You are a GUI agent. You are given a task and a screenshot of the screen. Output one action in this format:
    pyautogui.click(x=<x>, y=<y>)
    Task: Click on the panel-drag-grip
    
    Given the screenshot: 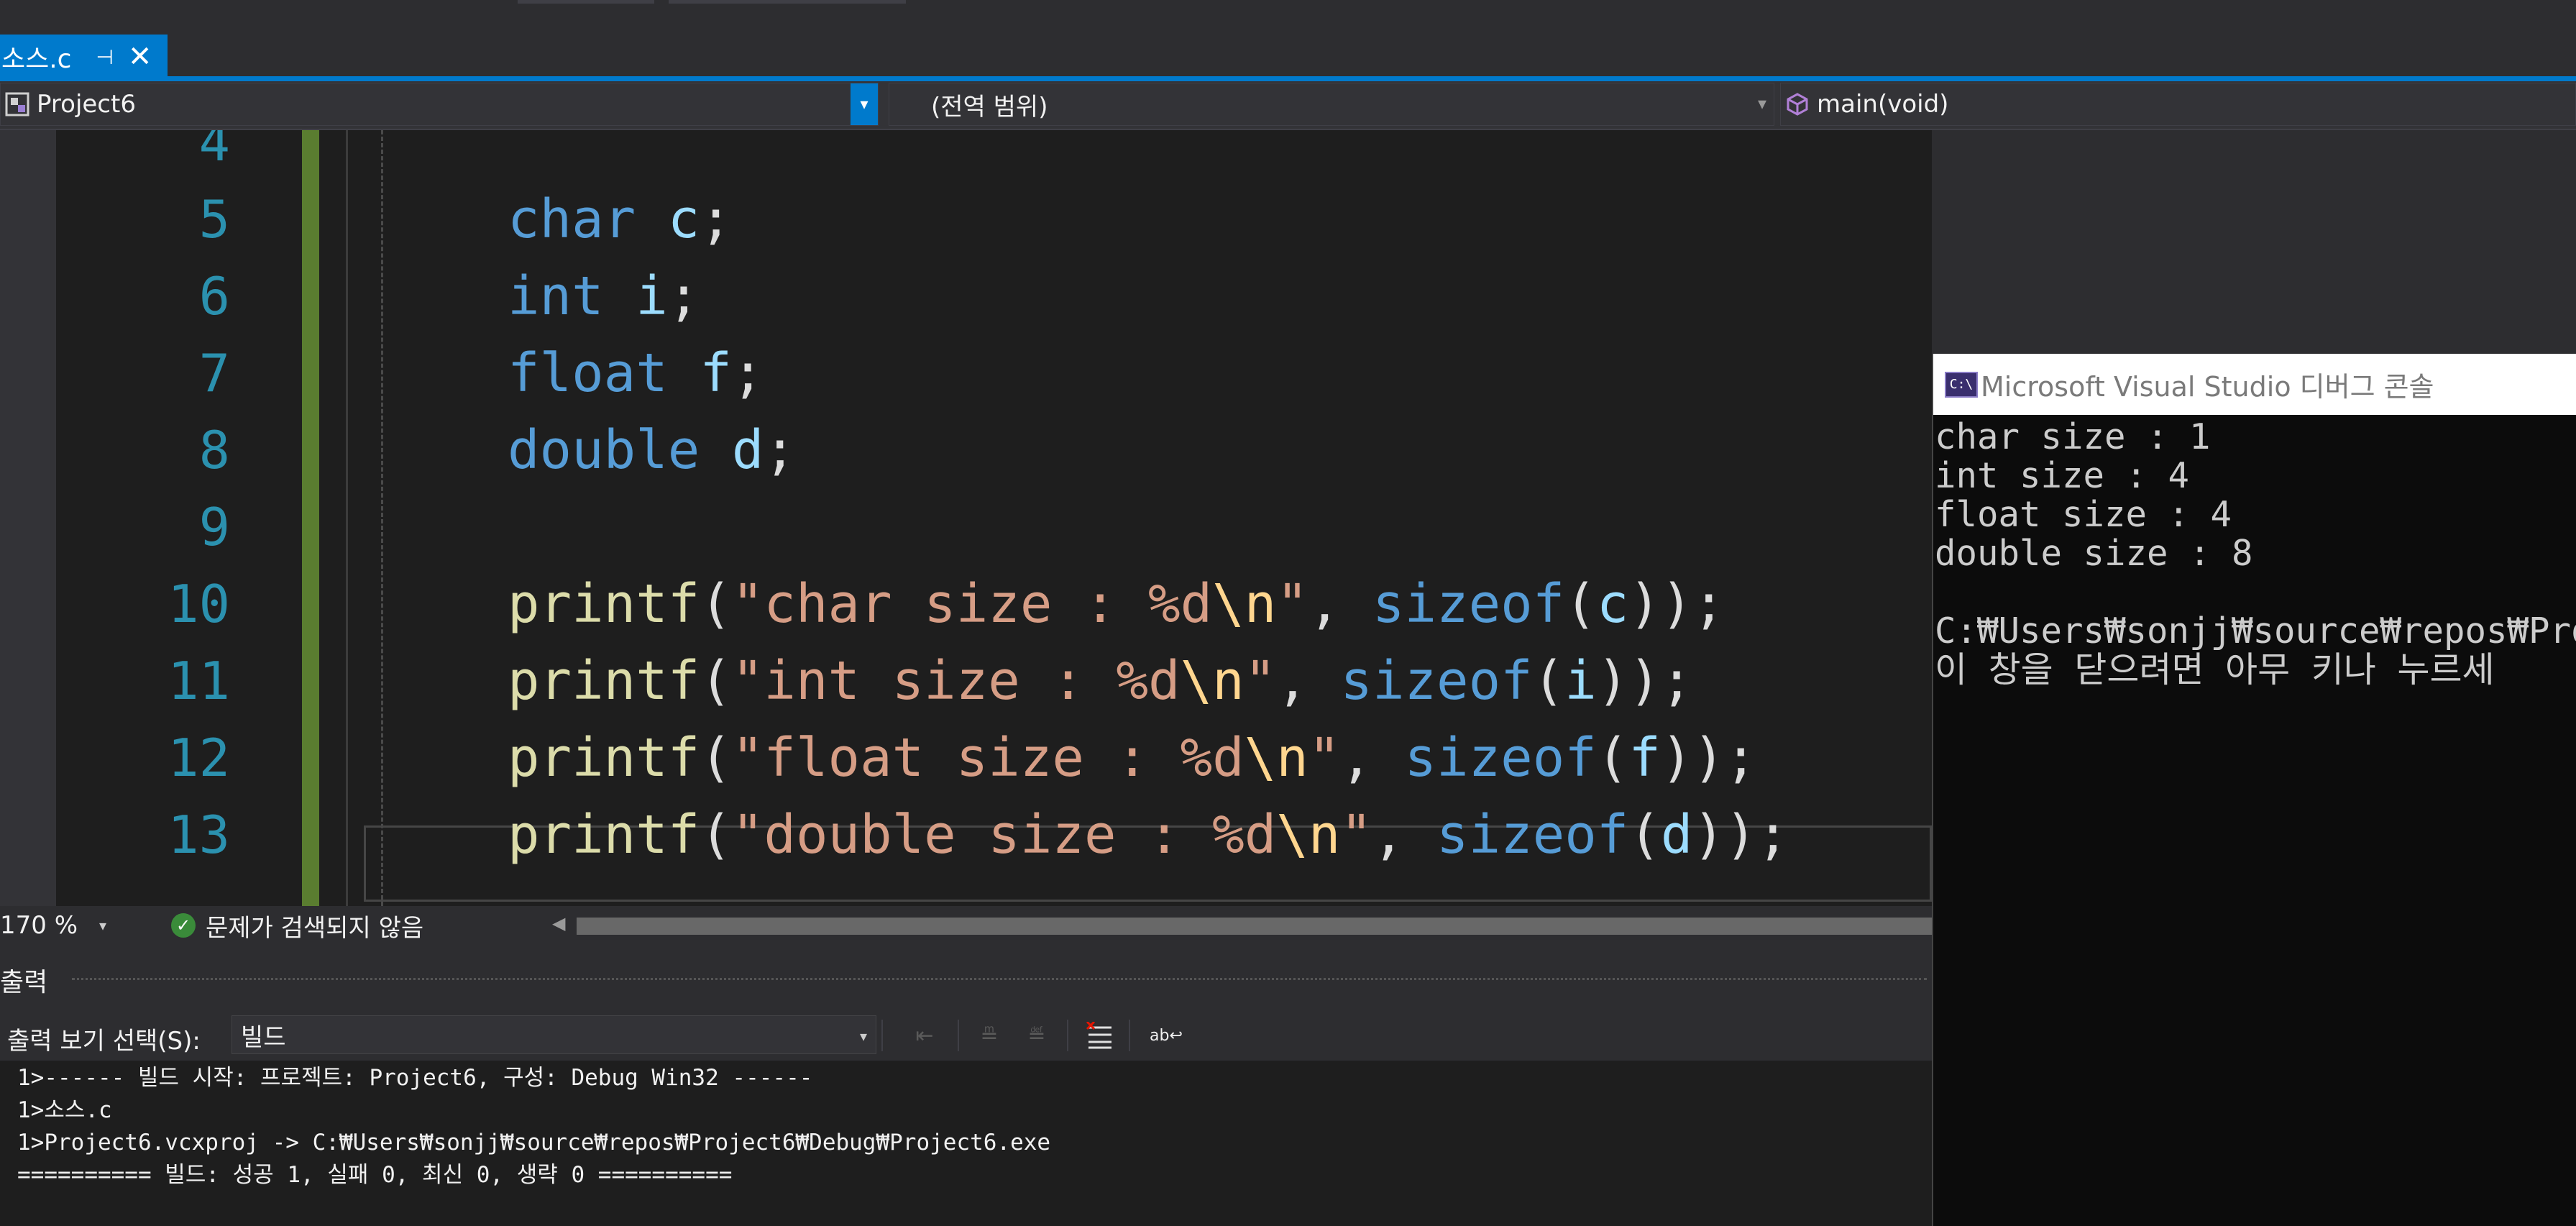 What is the action you would take?
    pyautogui.click(x=999, y=981)
    